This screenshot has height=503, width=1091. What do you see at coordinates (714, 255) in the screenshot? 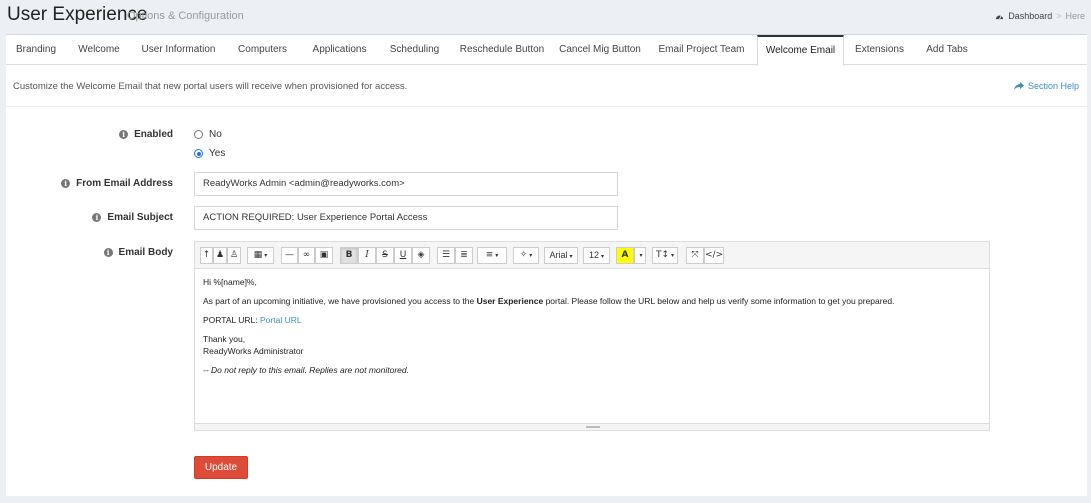
I see `code-view-icon: </>` at bounding box center [714, 255].